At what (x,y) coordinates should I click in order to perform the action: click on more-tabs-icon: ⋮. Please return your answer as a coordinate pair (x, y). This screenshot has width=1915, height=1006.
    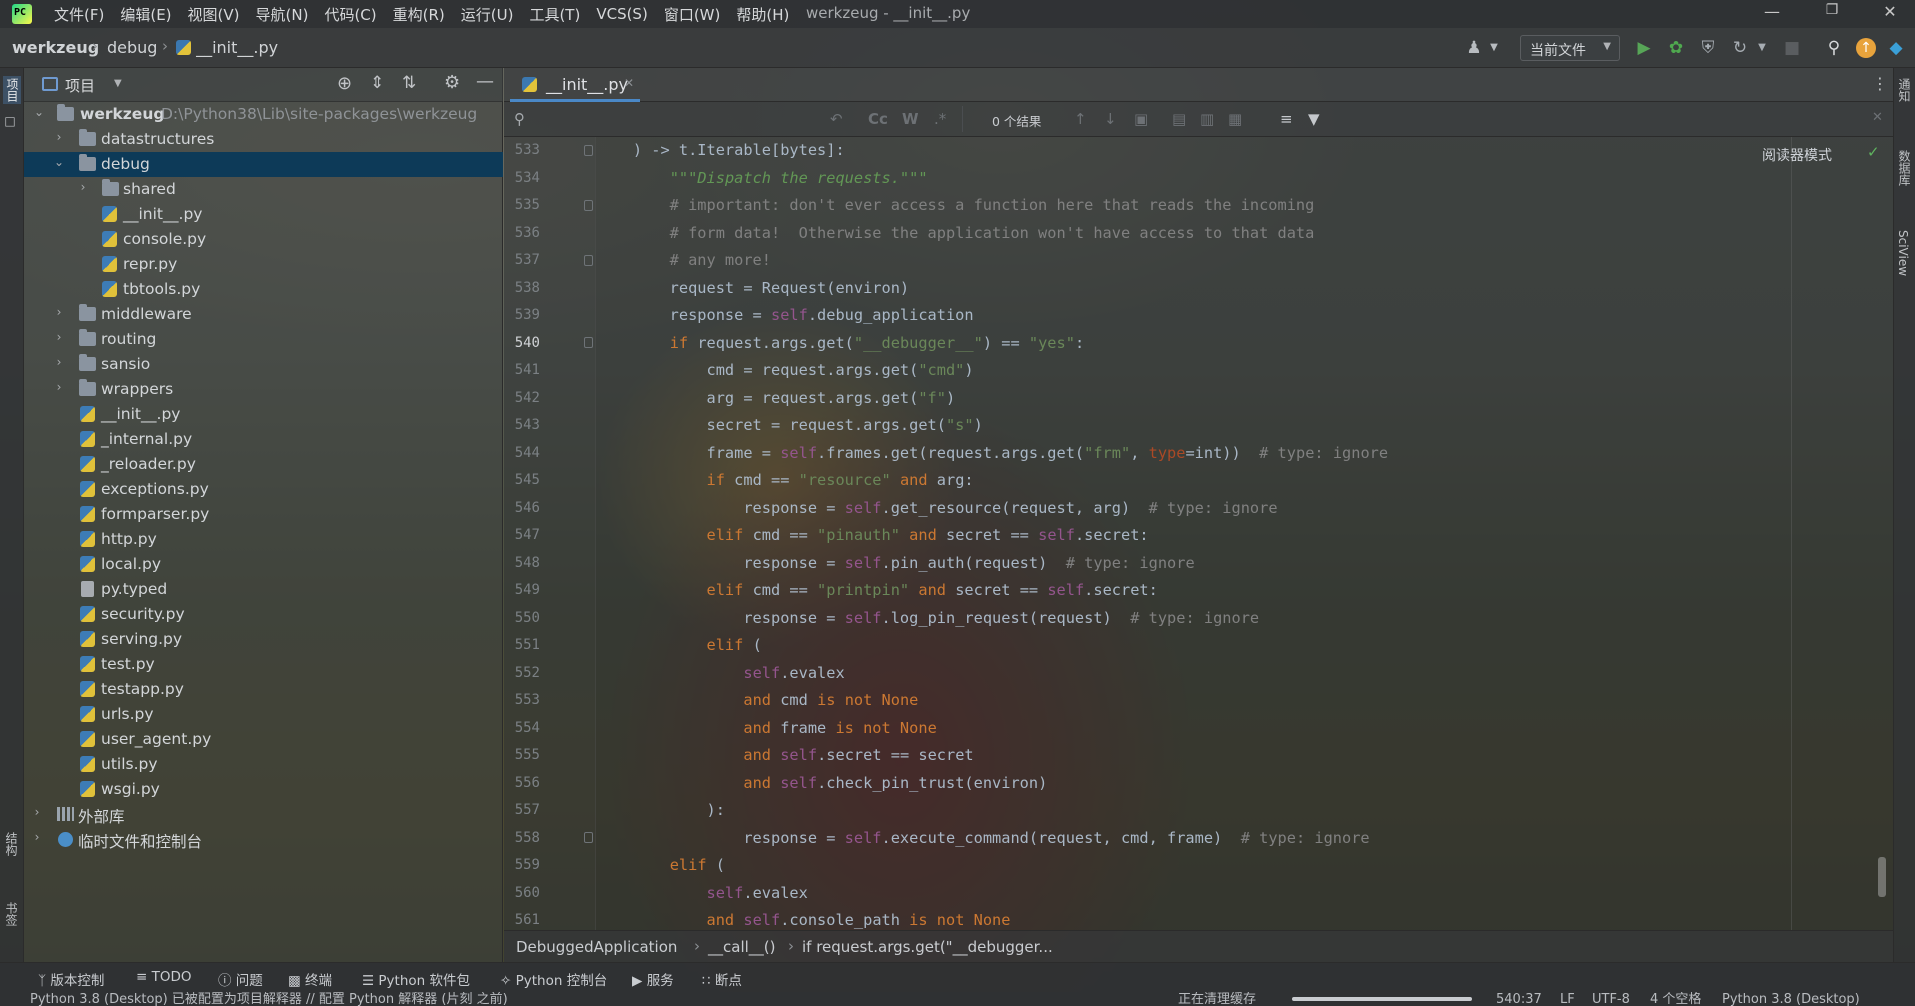
    Looking at the image, I should click on (1880, 83).